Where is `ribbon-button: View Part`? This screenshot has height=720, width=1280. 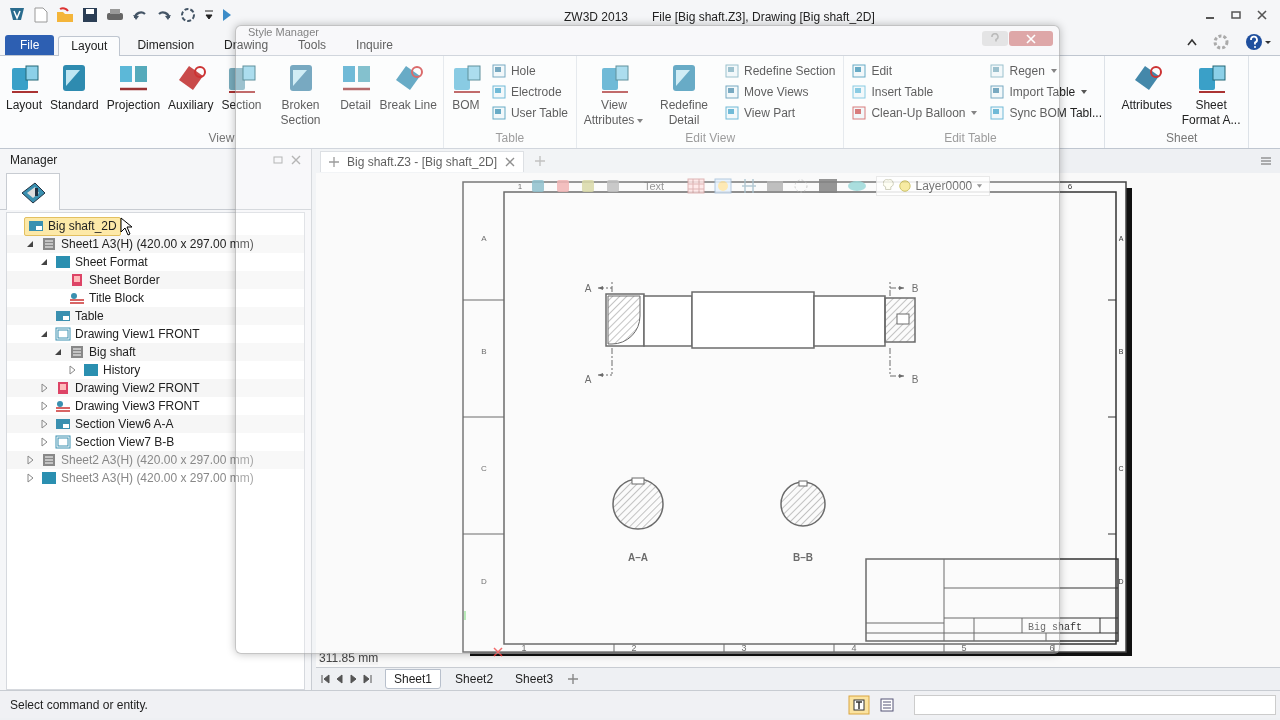 ribbon-button: View Part is located at coordinates (780, 113).